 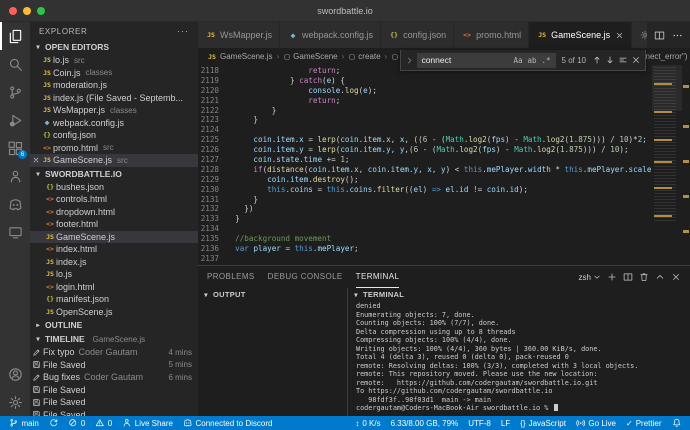 I want to click on open-editor-webpack-config-js: ◆ webpack.config.js, so click(x=114, y=123).